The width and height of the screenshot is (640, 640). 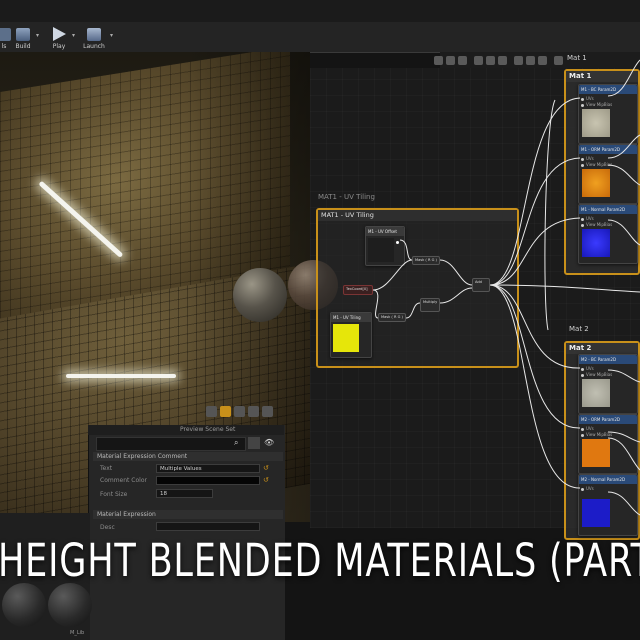 I want to click on preview-scene-set-tab: Preview Scene Set, so click(x=207, y=429).